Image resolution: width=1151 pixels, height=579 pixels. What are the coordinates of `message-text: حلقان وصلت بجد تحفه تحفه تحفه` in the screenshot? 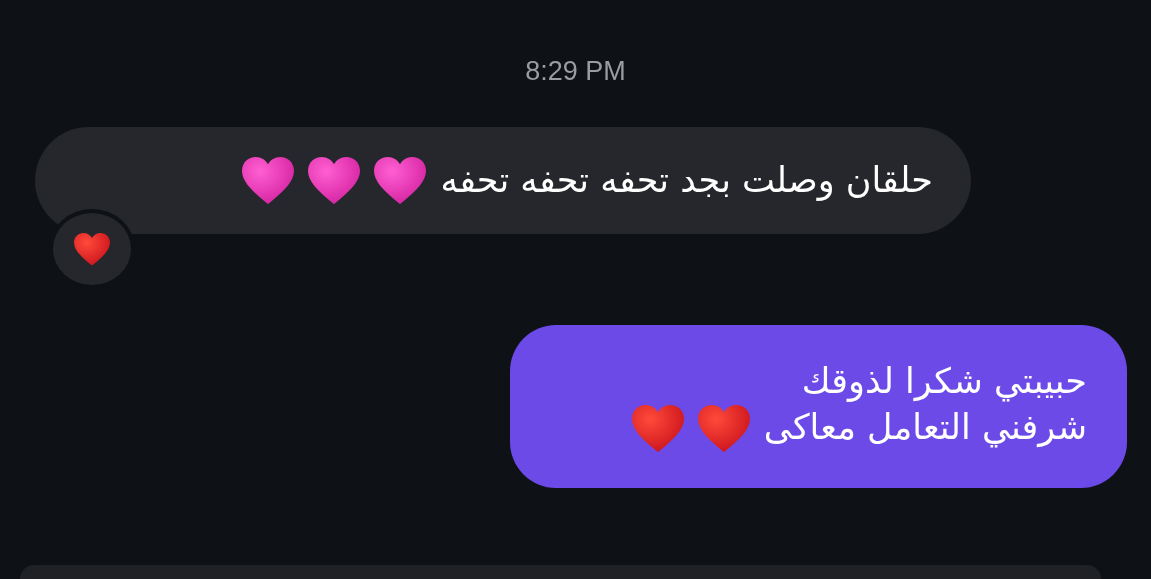 It's located at (686, 180).